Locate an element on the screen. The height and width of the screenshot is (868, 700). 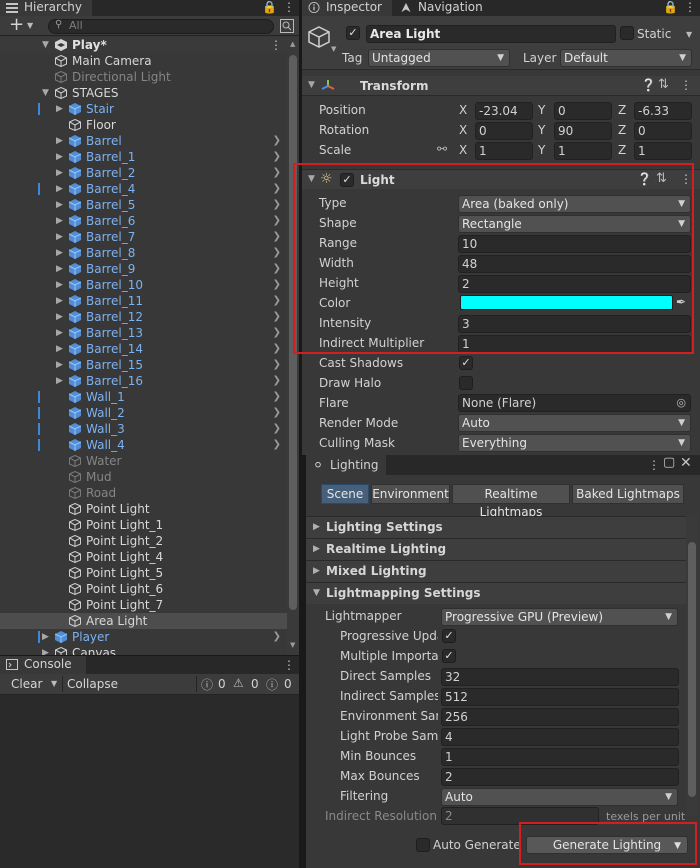
hierarchy-item: ▶ Player ❯ is located at coordinates (143, 637).